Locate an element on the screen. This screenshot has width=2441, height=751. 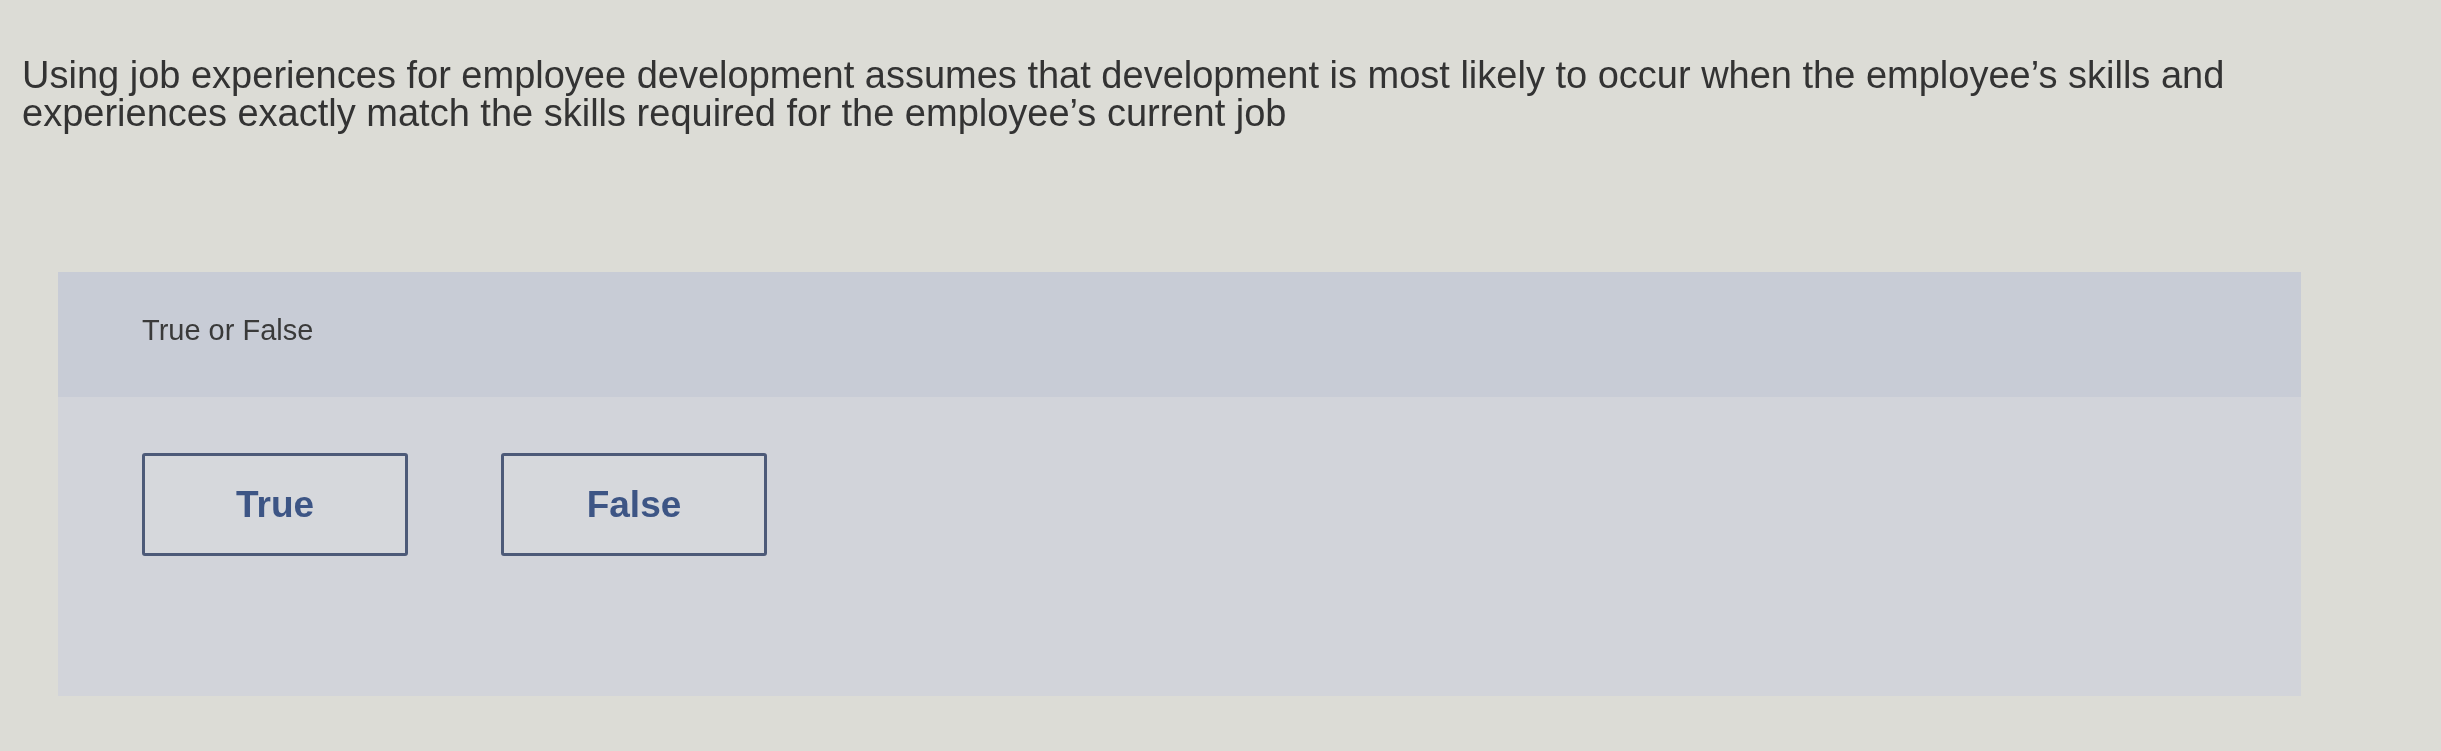
question-text: Using job experiences for employee development assumes that development is most likely to occur when the employee’s skills and experiences exactly match the skills required for the employee’s current job is located at coordinates (1124, 94).